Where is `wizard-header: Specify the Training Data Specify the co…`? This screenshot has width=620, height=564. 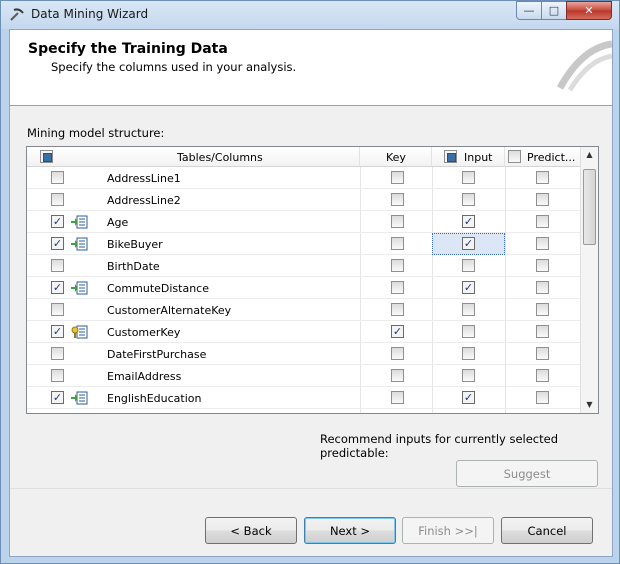
wizard-header: Specify the Training Data Specify the co… is located at coordinates (311, 68).